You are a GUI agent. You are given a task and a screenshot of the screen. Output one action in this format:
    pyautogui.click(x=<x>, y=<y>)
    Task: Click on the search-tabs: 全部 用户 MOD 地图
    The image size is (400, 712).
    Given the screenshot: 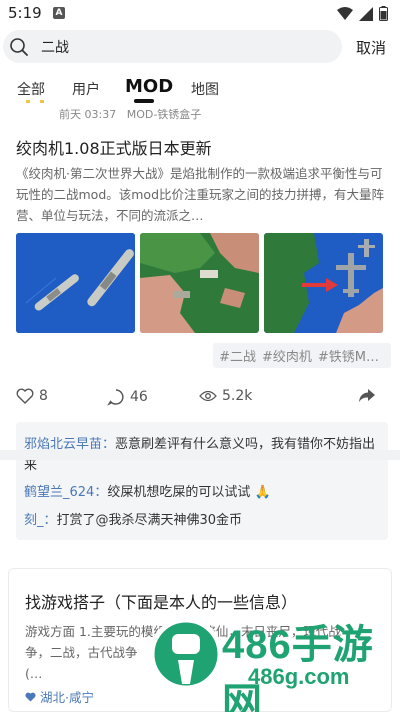 What is the action you would take?
    pyautogui.click(x=200, y=88)
    